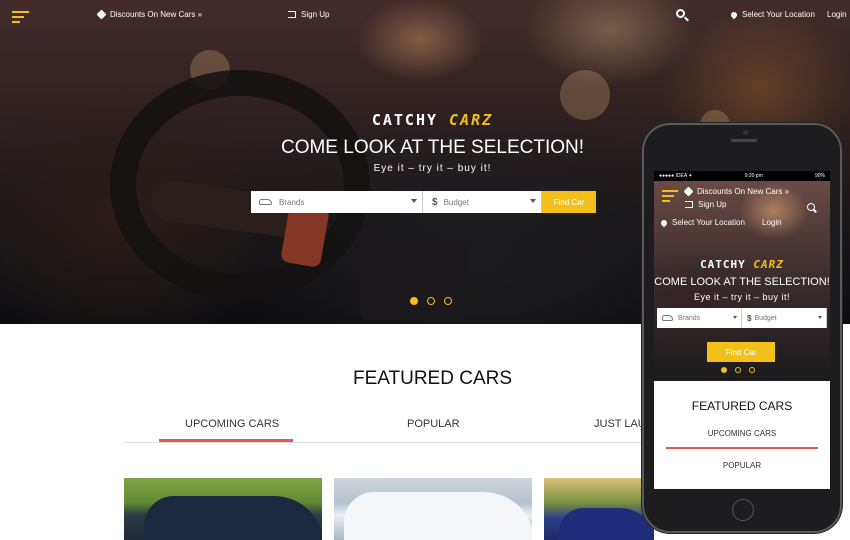 This screenshot has width=850, height=540. Describe the element at coordinates (424, 442) in the screenshot. I see `tabs-divider` at that location.